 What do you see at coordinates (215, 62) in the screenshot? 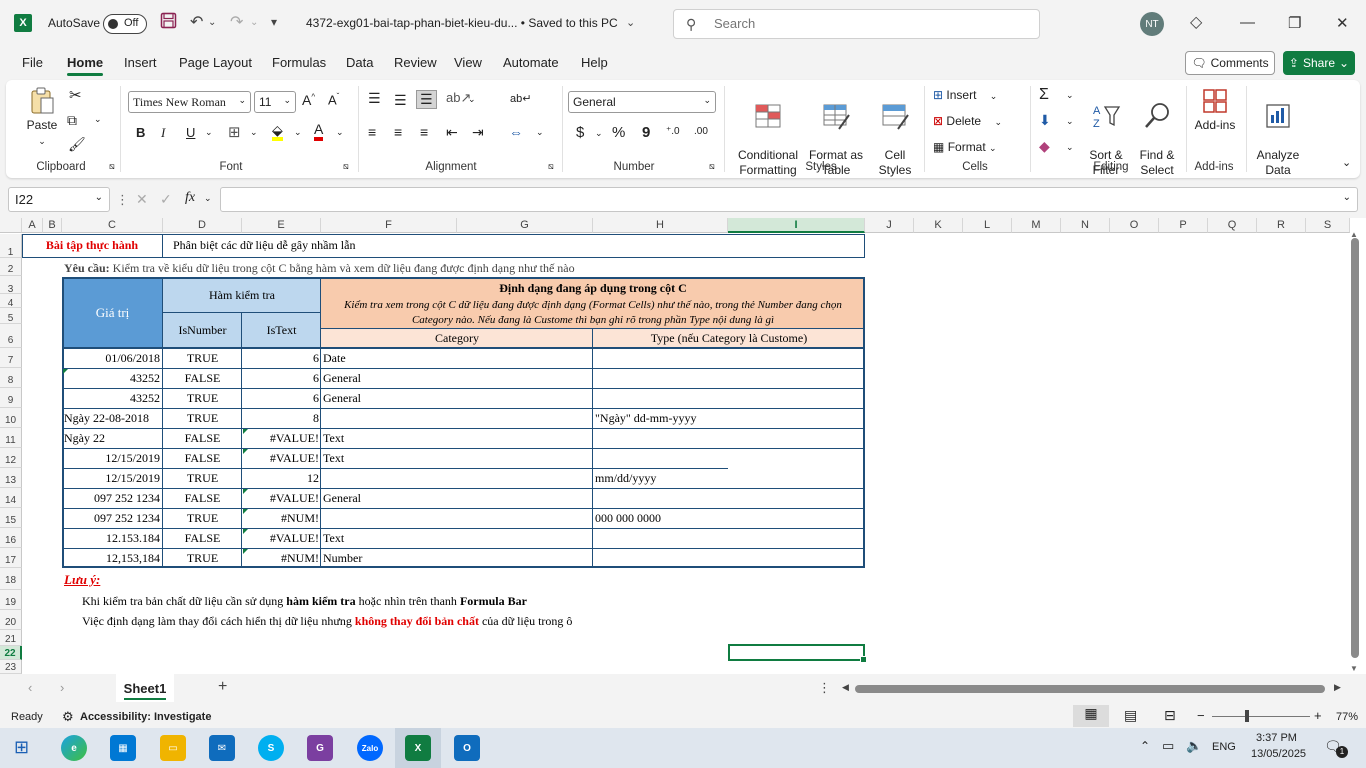
I see `tab-page-layout: Page Layout` at bounding box center [215, 62].